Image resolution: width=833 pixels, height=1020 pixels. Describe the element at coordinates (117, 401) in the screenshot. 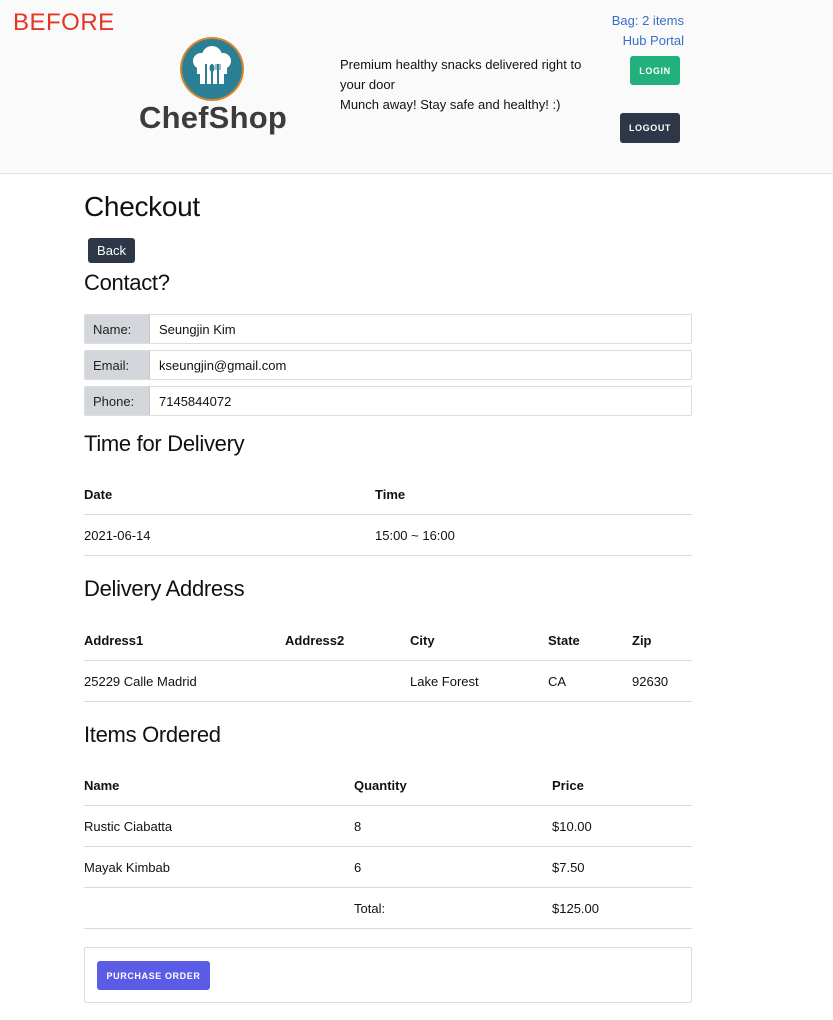

I see `phone-field-label: Phone:` at that location.